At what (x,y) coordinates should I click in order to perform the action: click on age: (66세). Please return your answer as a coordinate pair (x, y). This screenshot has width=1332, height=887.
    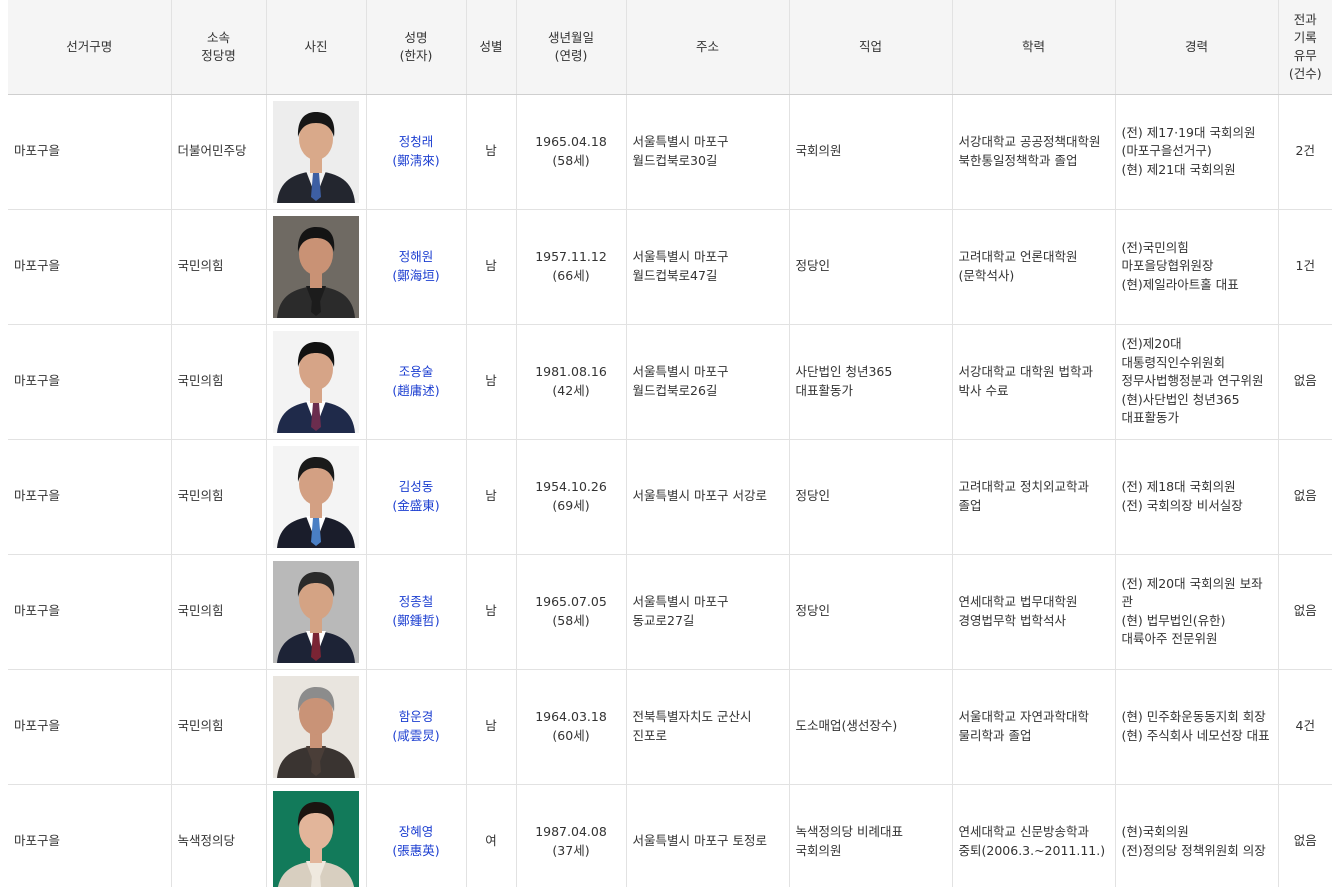
    Looking at the image, I should click on (571, 275).